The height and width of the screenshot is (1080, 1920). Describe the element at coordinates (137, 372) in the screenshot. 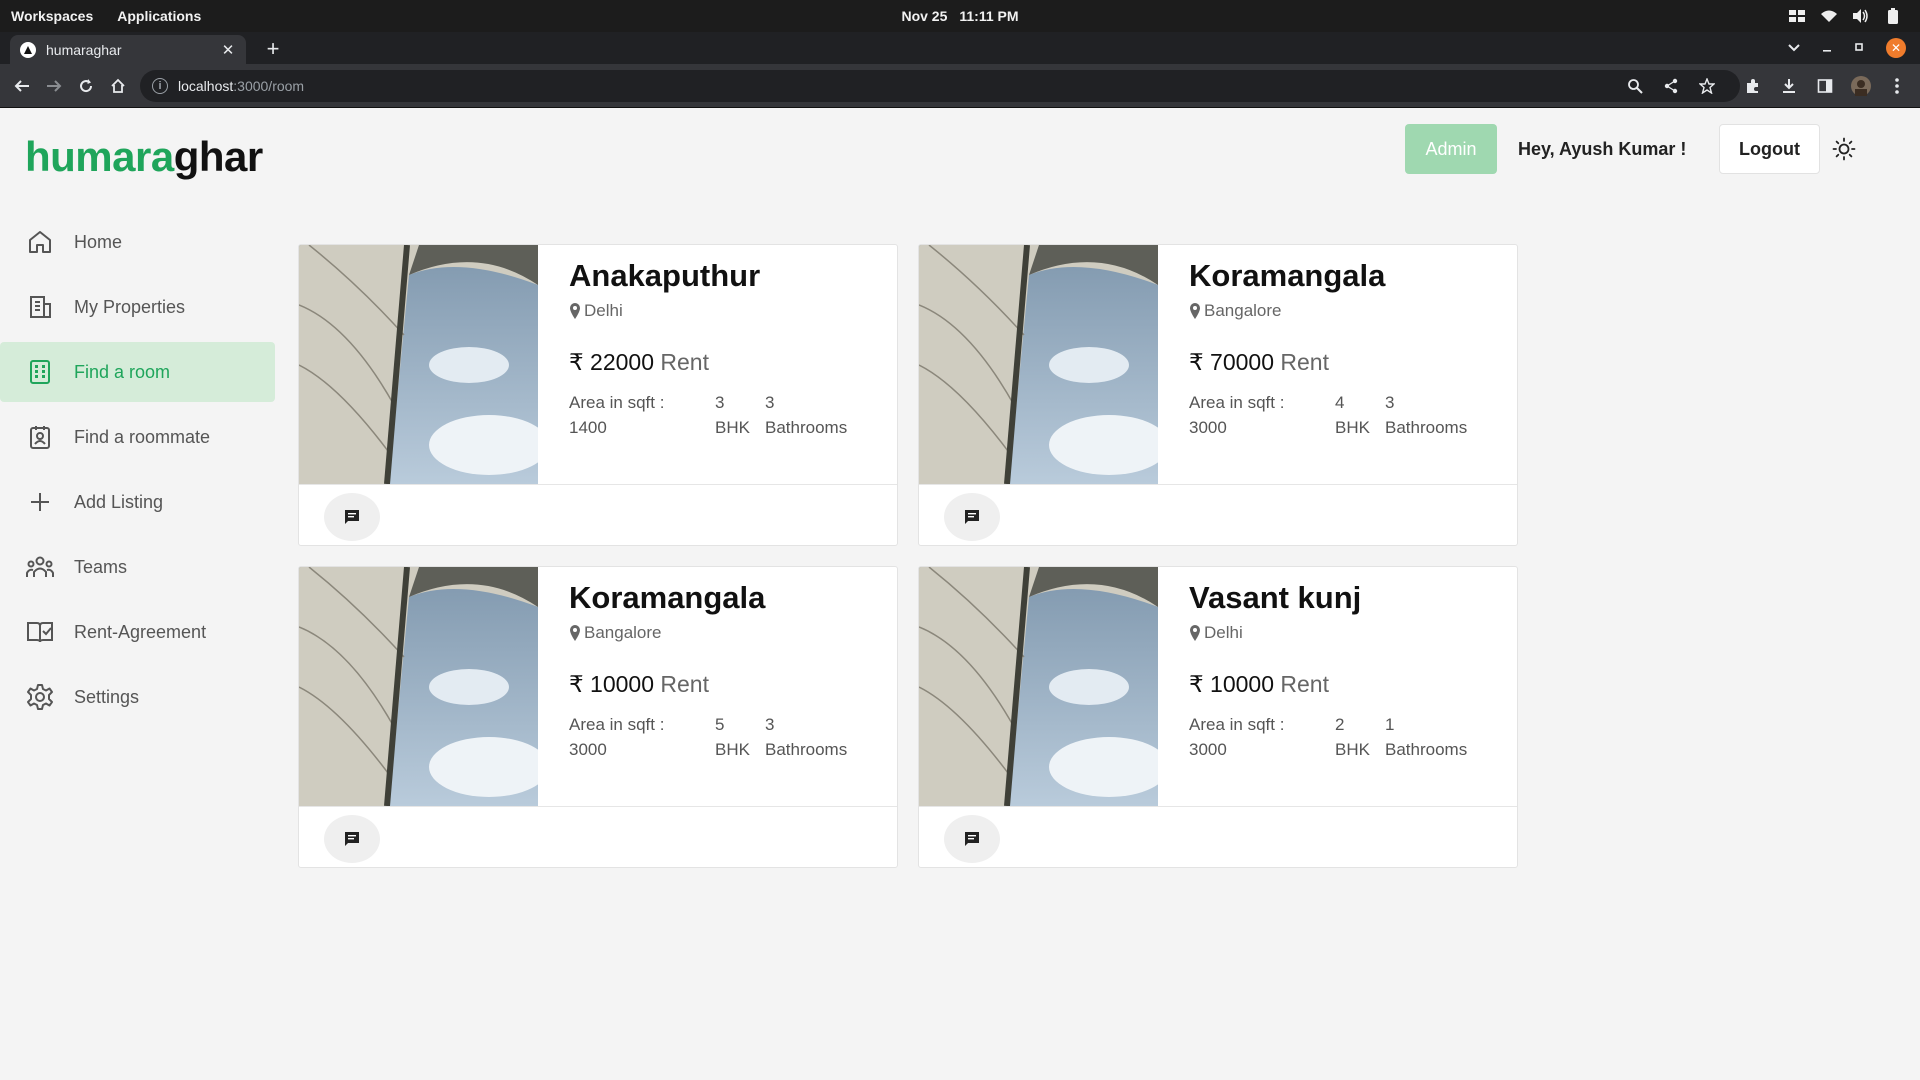

I see `sidebar-item-find-a-room: Find a room` at that location.